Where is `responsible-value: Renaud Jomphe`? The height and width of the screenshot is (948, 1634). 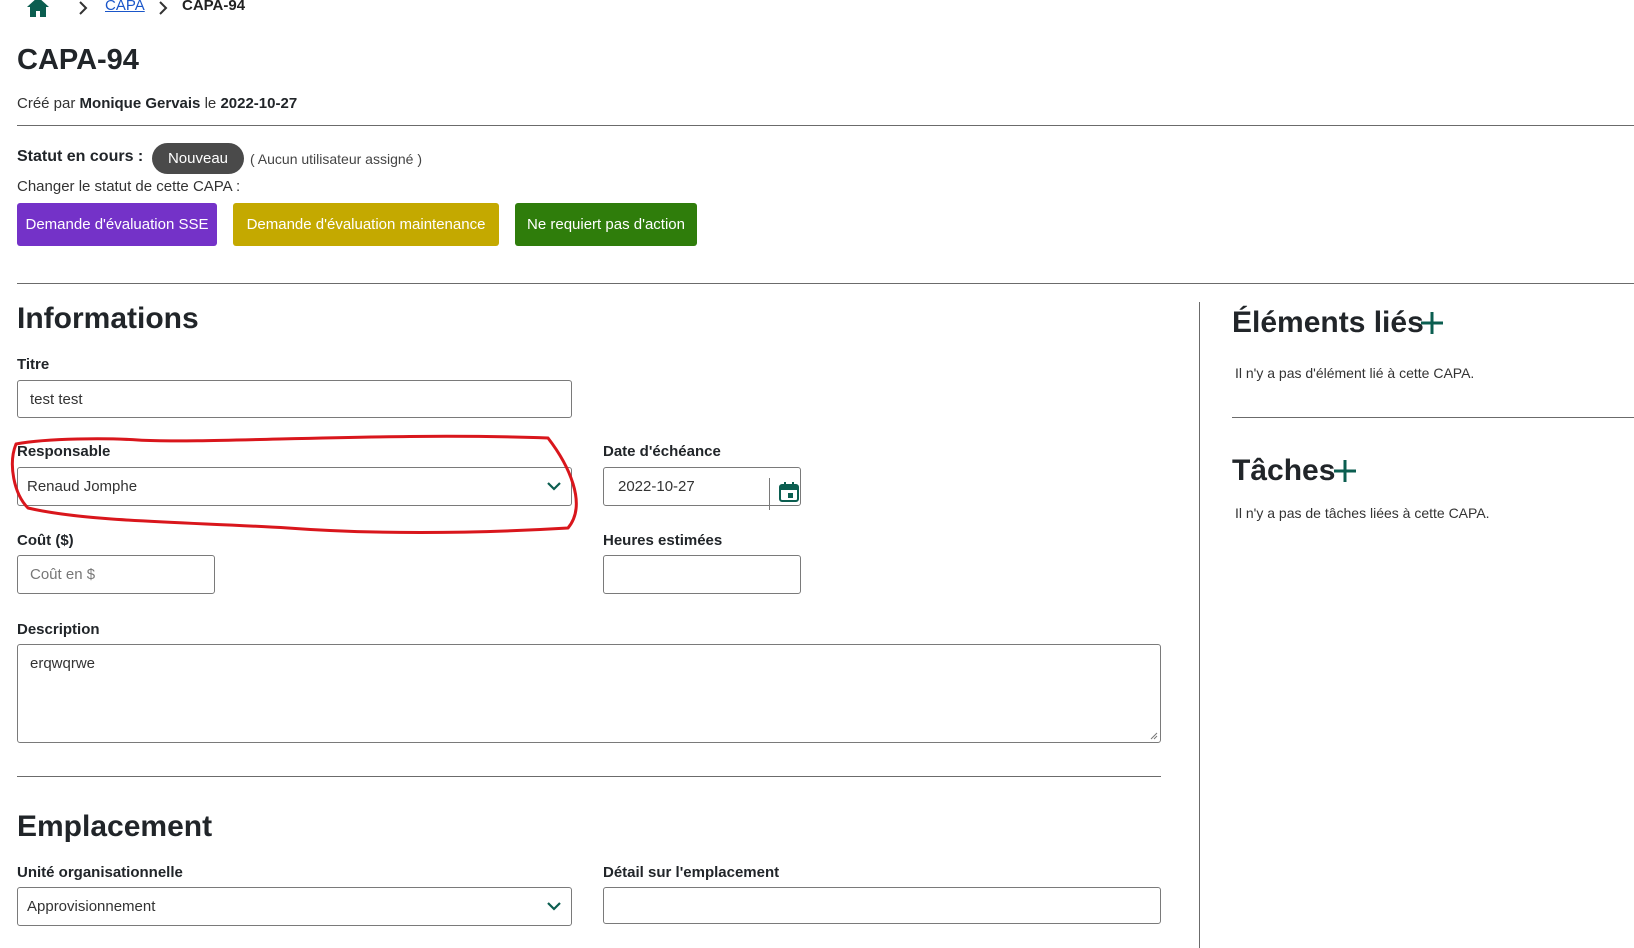 responsible-value: Renaud Jomphe is located at coordinates (82, 486).